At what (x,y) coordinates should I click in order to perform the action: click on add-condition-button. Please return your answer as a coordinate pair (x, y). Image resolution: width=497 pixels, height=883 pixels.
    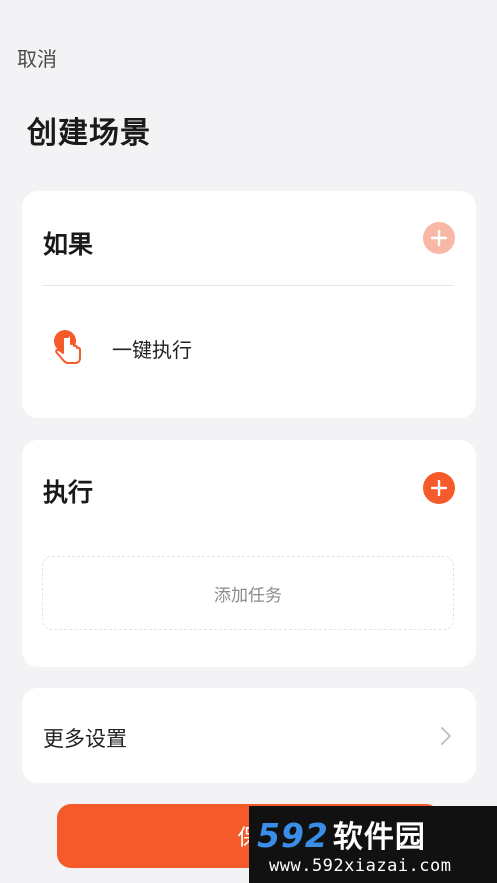
    Looking at the image, I should click on (439, 238).